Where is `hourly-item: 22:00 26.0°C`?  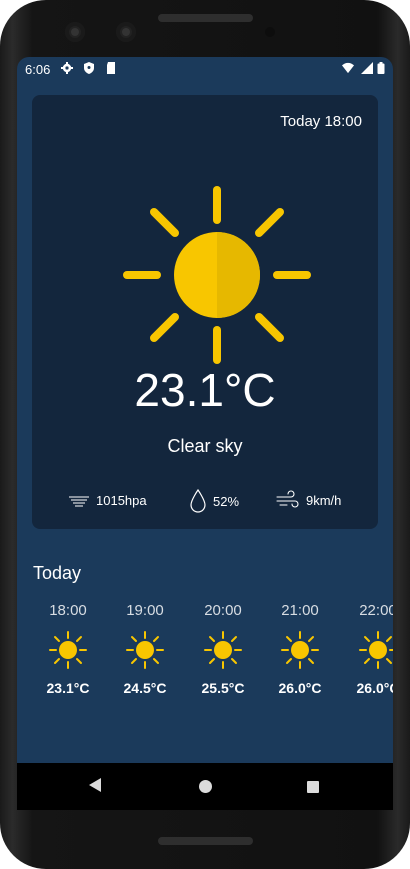 hourly-item: 22:00 26.0°C is located at coordinates (365, 649).